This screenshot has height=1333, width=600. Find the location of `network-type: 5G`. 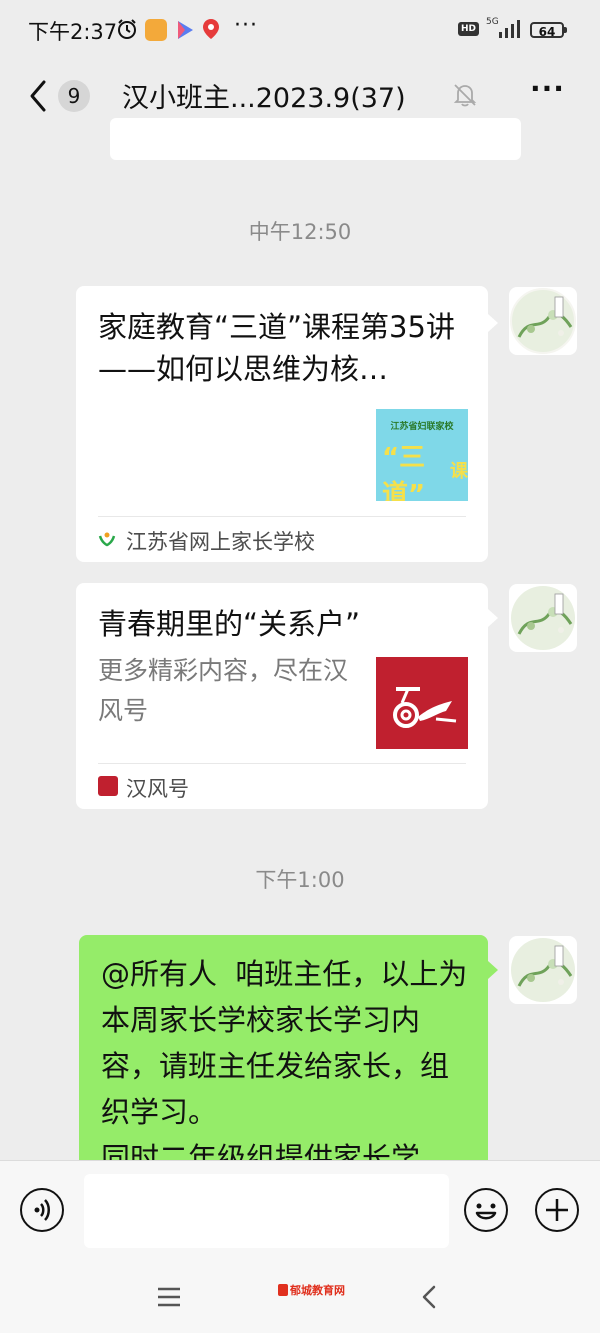

network-type: 5G is located at coordinates (492, 22).